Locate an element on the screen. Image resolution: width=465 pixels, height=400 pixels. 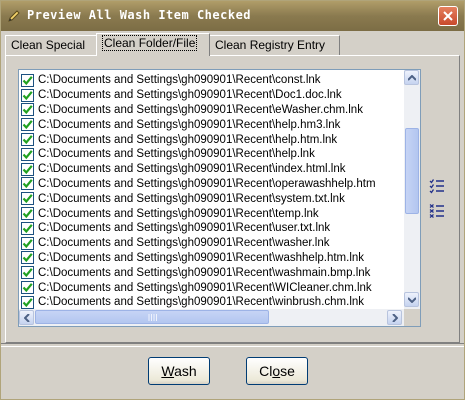
scroll-left-button is located at coordinates (26, 317).